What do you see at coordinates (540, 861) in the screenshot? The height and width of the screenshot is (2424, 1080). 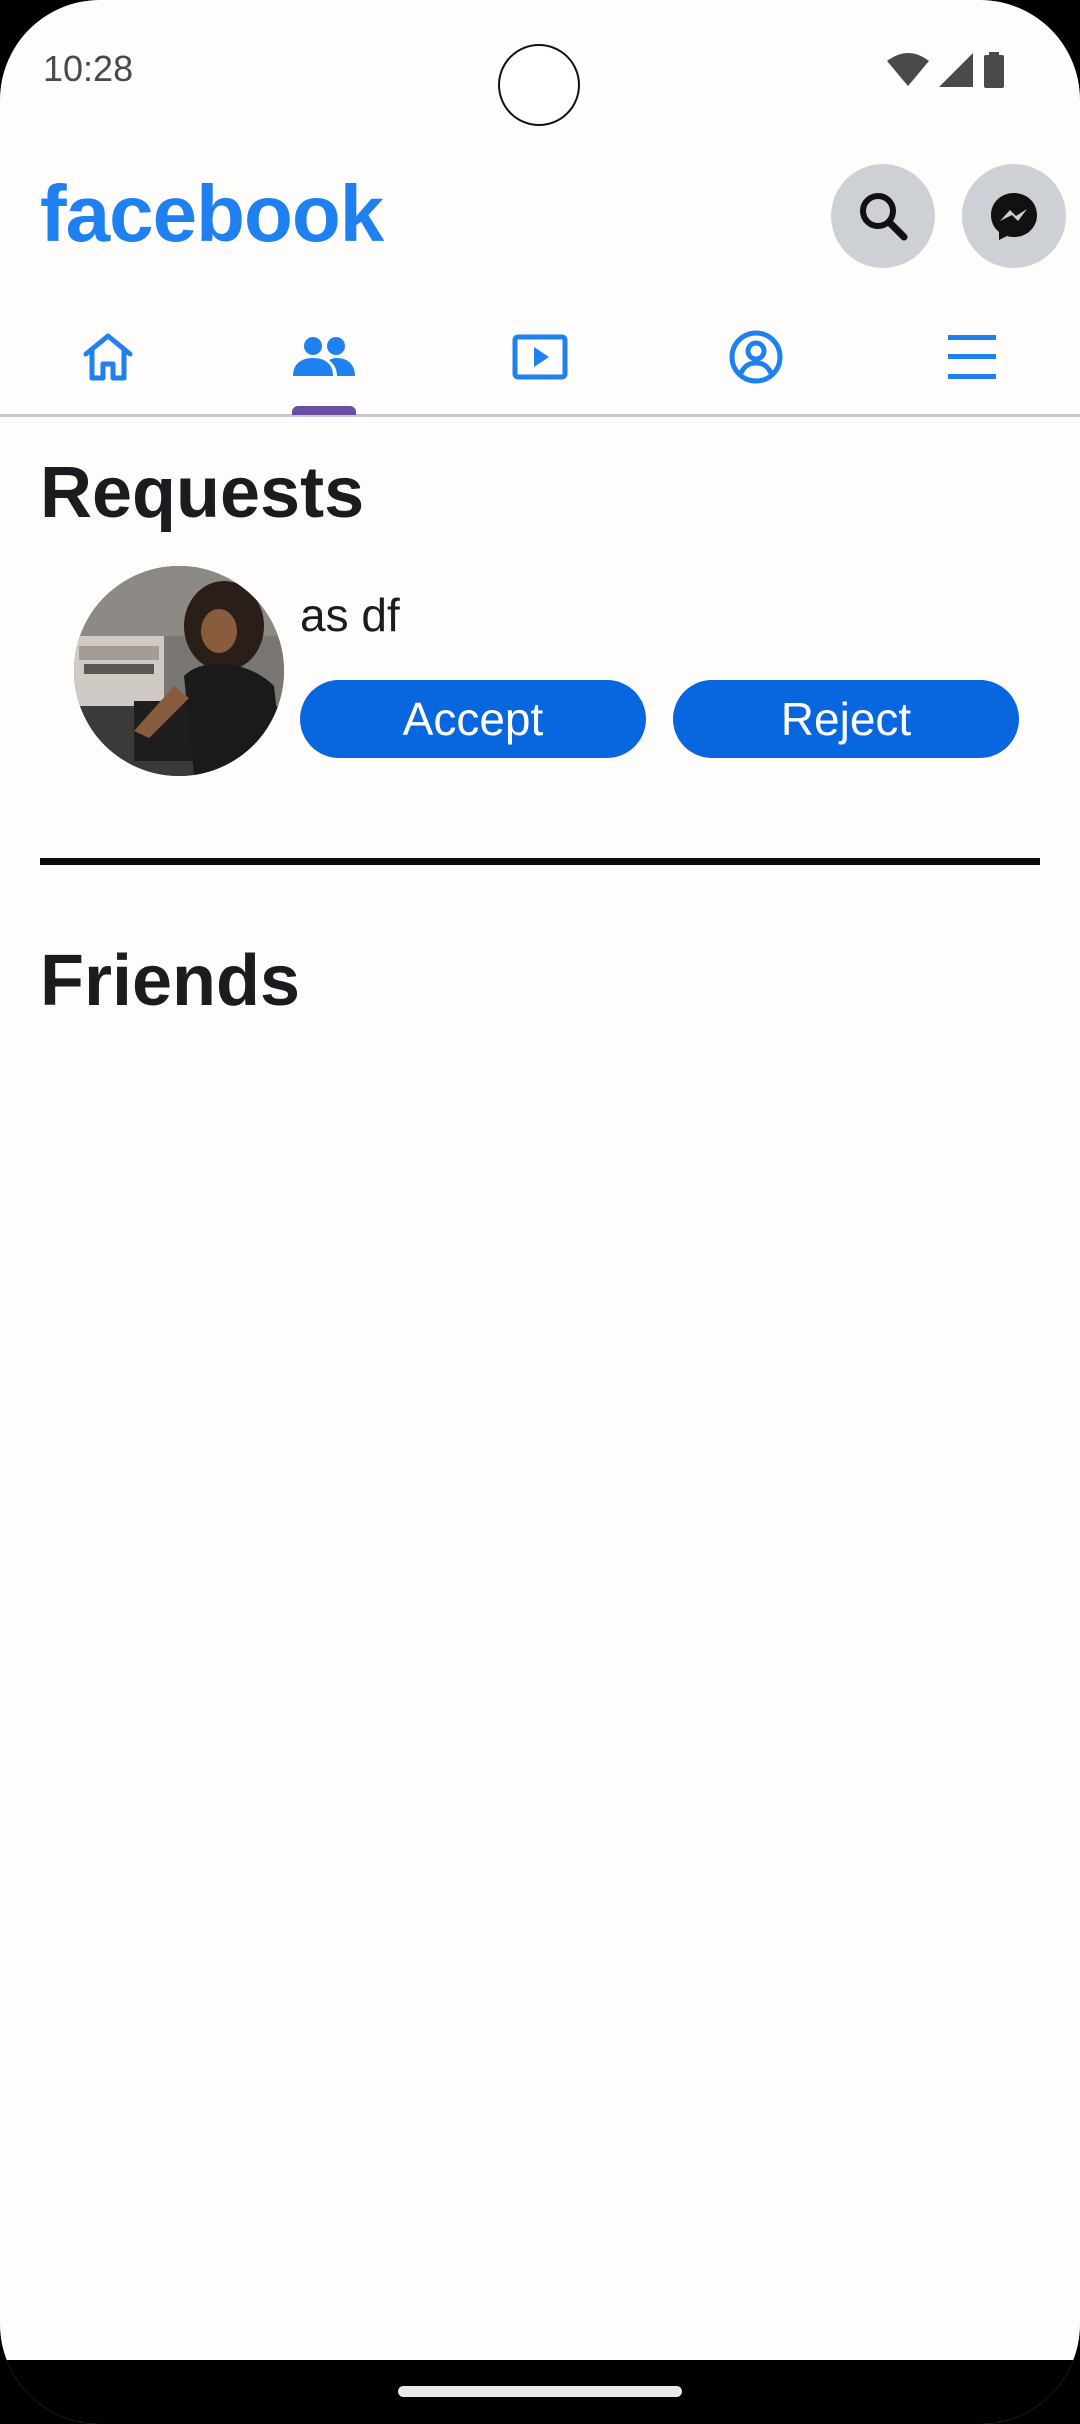 I see `section-divider` at bounding box center [540, 861].